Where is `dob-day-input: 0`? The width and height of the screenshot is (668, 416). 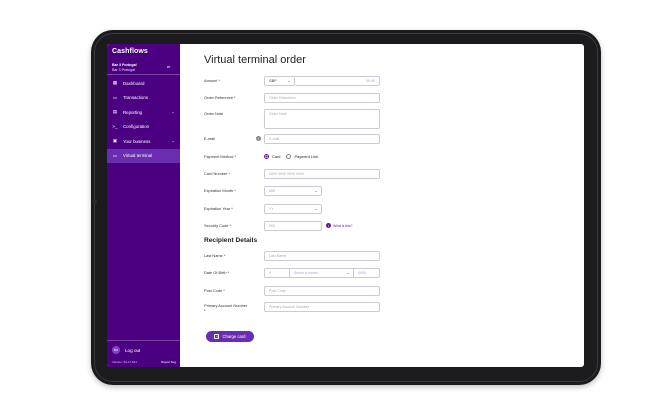 dob-day-input: 0 is located at coordinates (277, 272).